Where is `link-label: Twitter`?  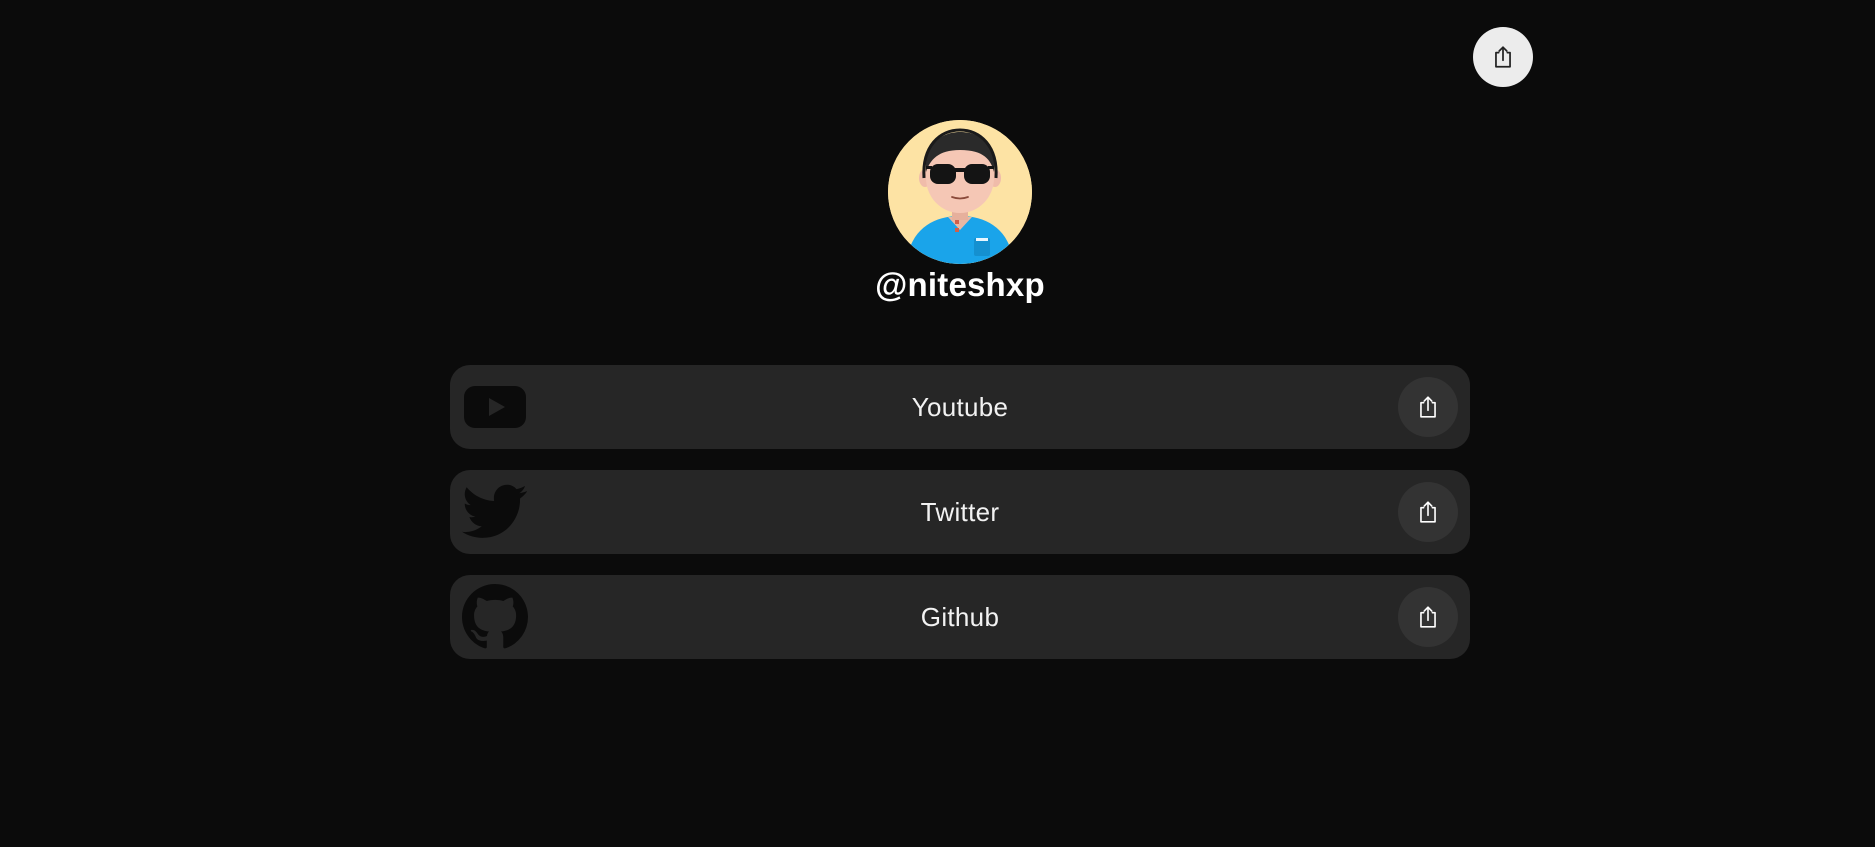
link-label: Twitter is located at coordinates (960, 511).